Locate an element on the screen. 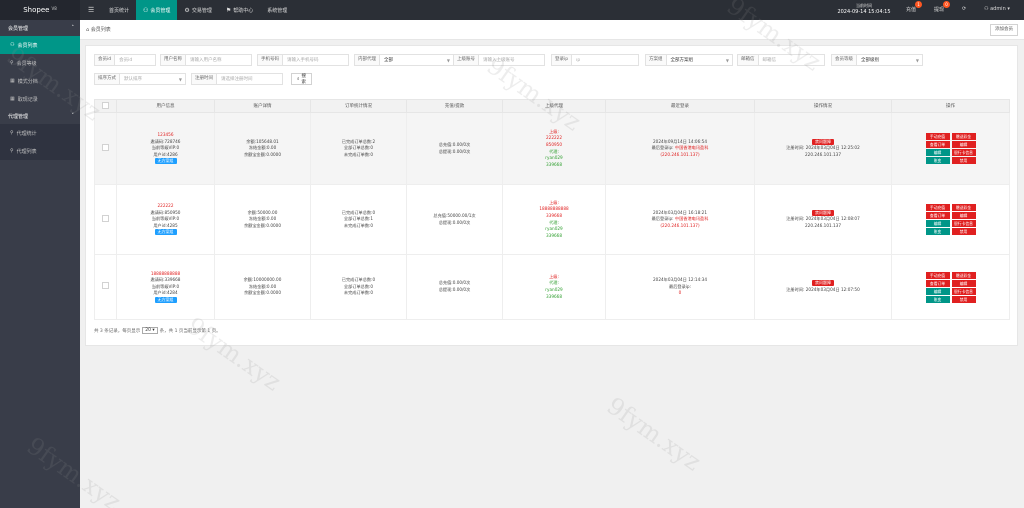 The height and width of the screenshot is (508, 1024). row-actions: 手动充值 赠送彩金 查看订单 编辑 编辑 银行卡信息 账变 禁用 is located at coordinates (951, 219).